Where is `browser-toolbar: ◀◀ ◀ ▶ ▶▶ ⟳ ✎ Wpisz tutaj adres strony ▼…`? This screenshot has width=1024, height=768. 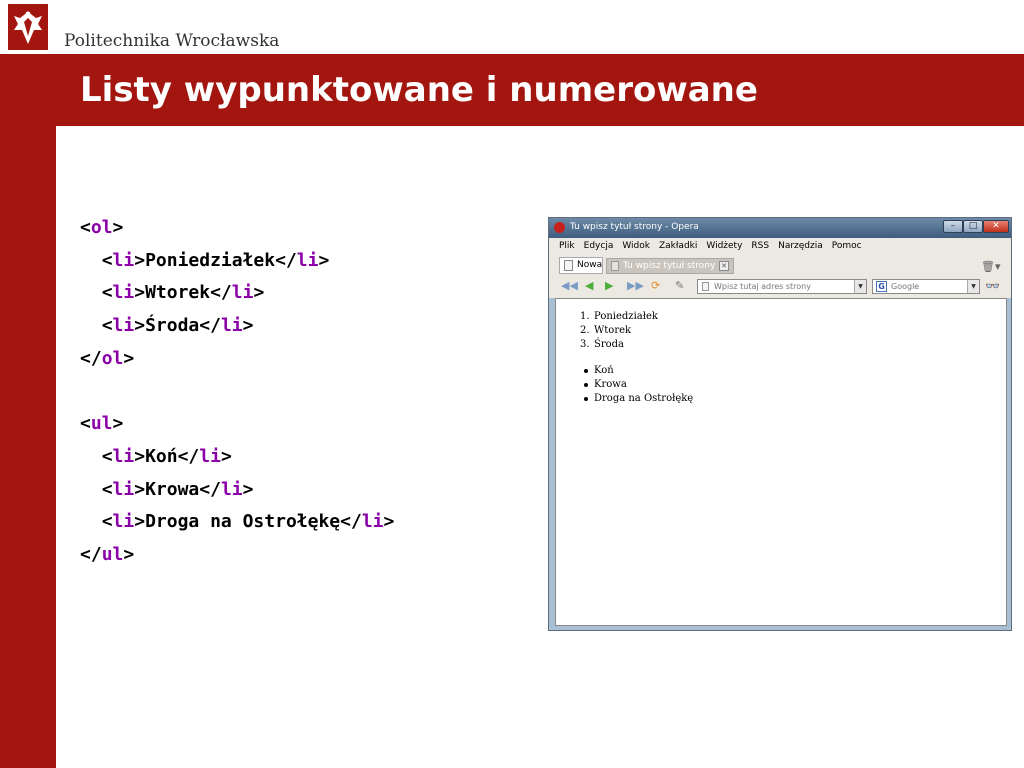 browser-toolbar: ◀◀ ◀ ▶ ▶▶ ⟳ ✎ Wpisz tutaj adres strony ▼… is located at coordinates (780, 286).